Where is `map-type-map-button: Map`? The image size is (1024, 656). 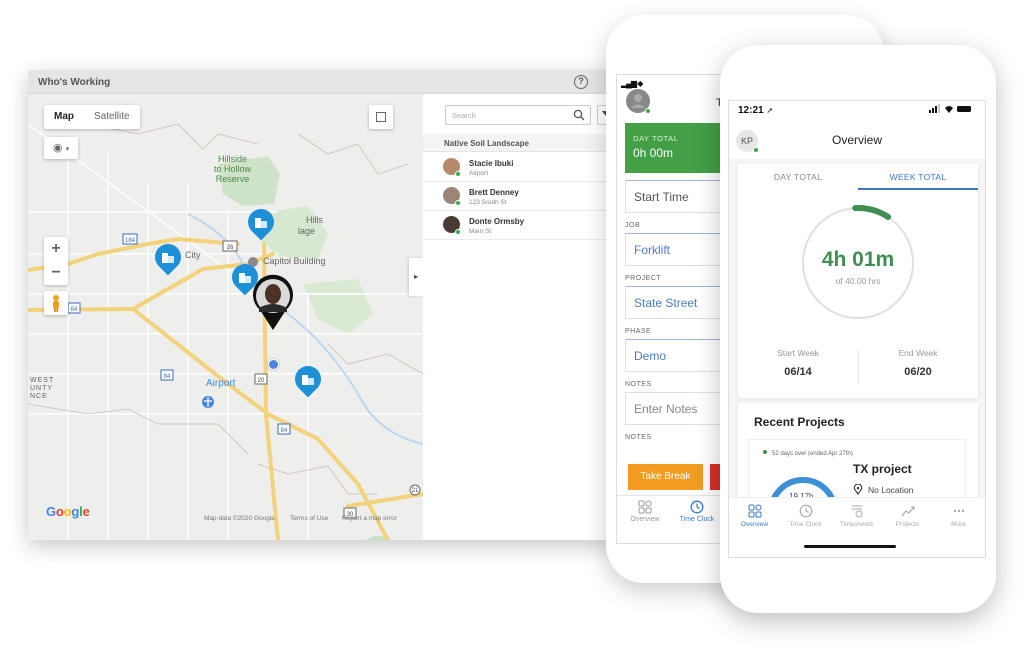 map-type-map-button: Map is located at coordinates (64, 117).